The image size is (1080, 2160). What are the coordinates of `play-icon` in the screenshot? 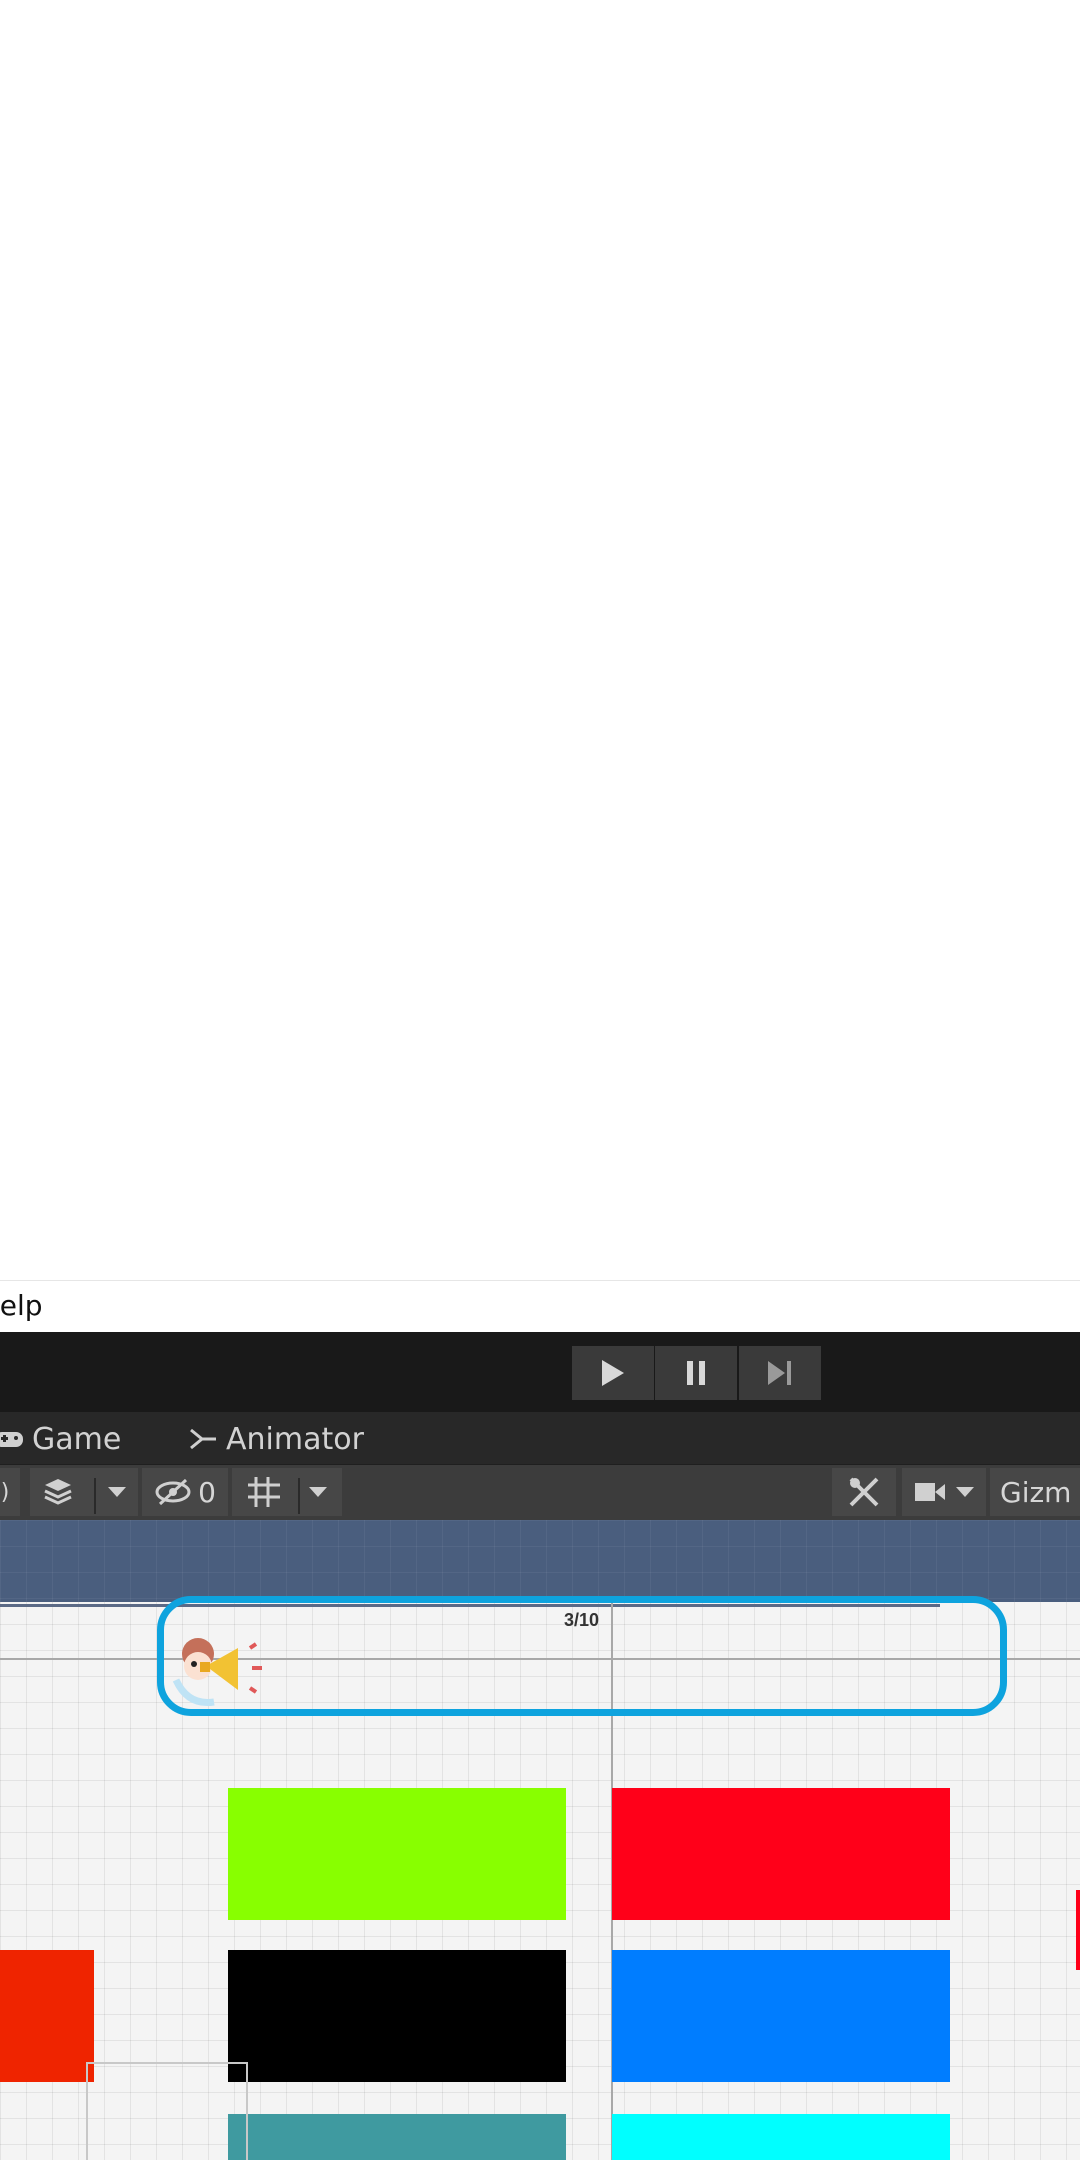 It's located at (613, 1373).